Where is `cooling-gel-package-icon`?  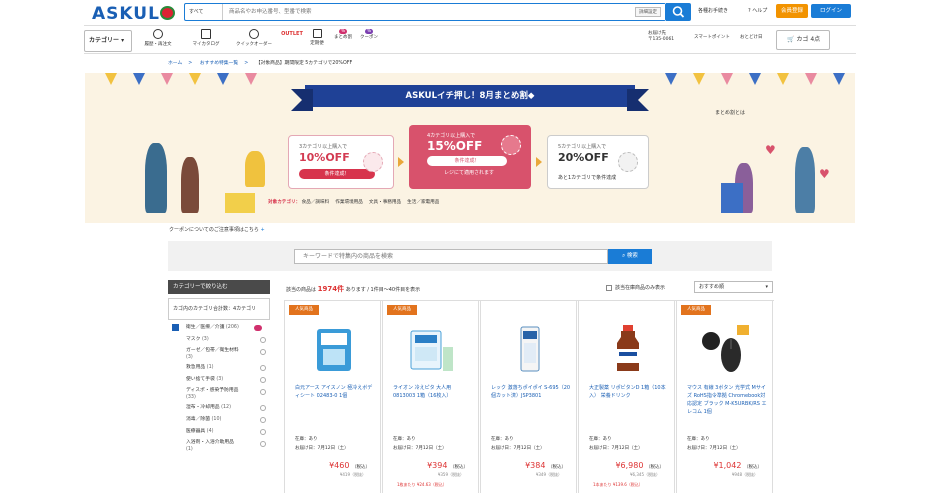 cooling-gel-package-icon is located at coordinates (431, 350).